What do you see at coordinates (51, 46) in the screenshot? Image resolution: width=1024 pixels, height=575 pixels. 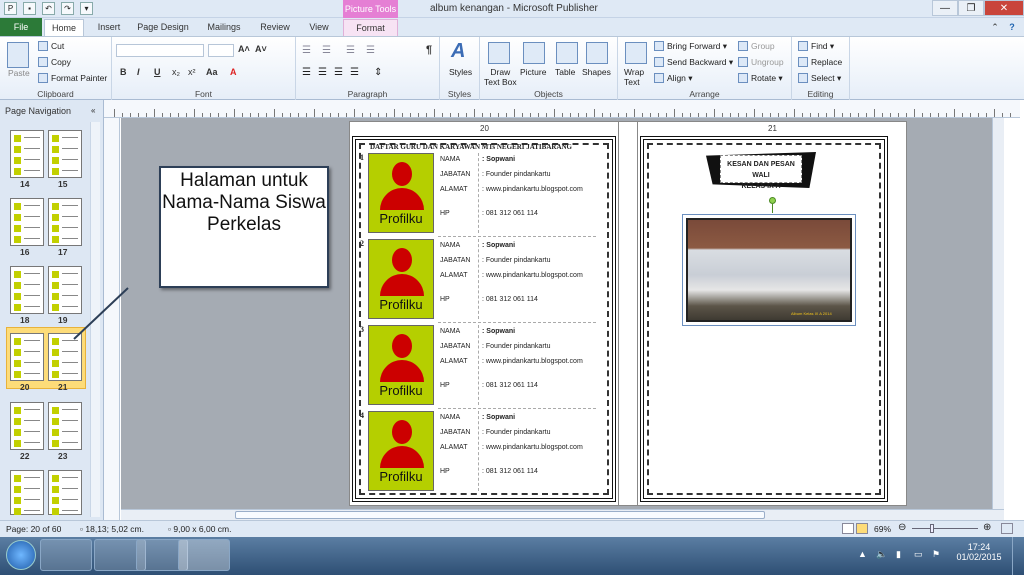 I see `cut-button: Cut` at bounding box center [51, 46].